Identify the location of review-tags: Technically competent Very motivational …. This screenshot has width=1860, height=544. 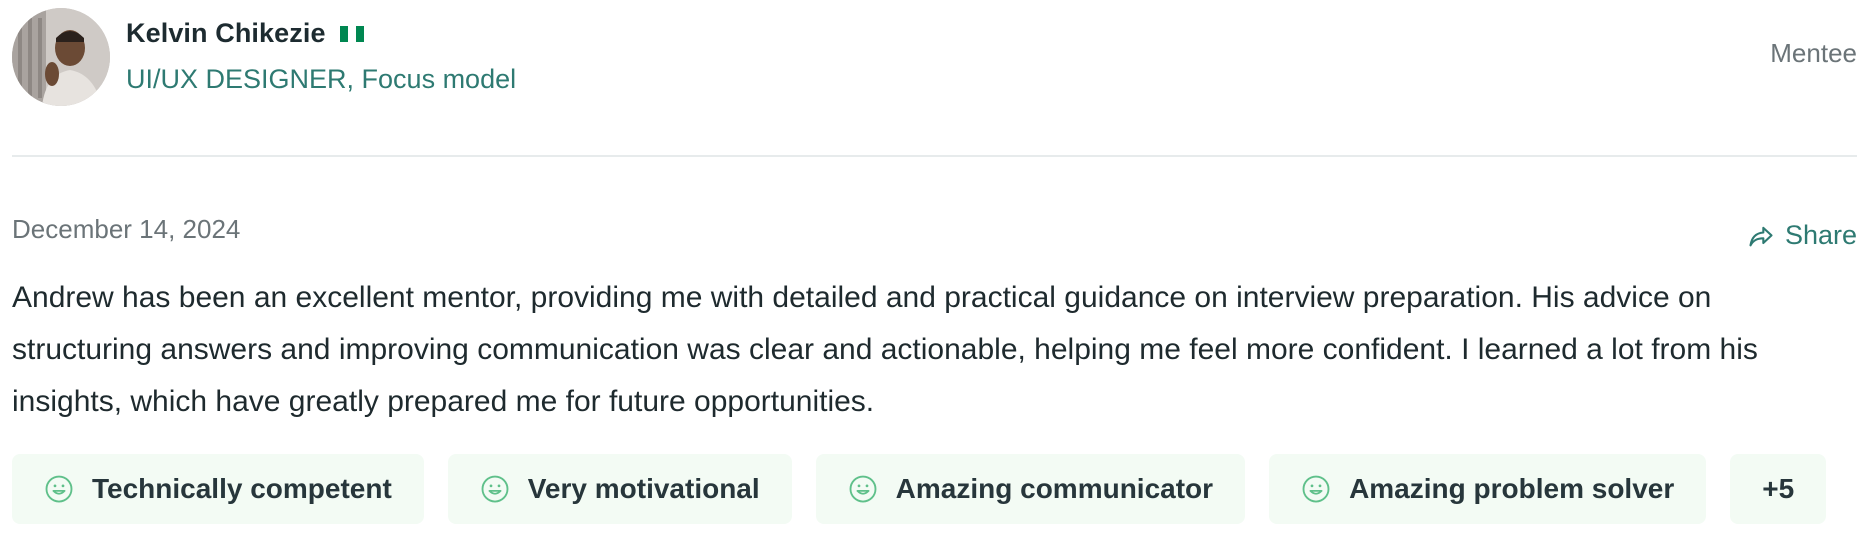
(919, 489).